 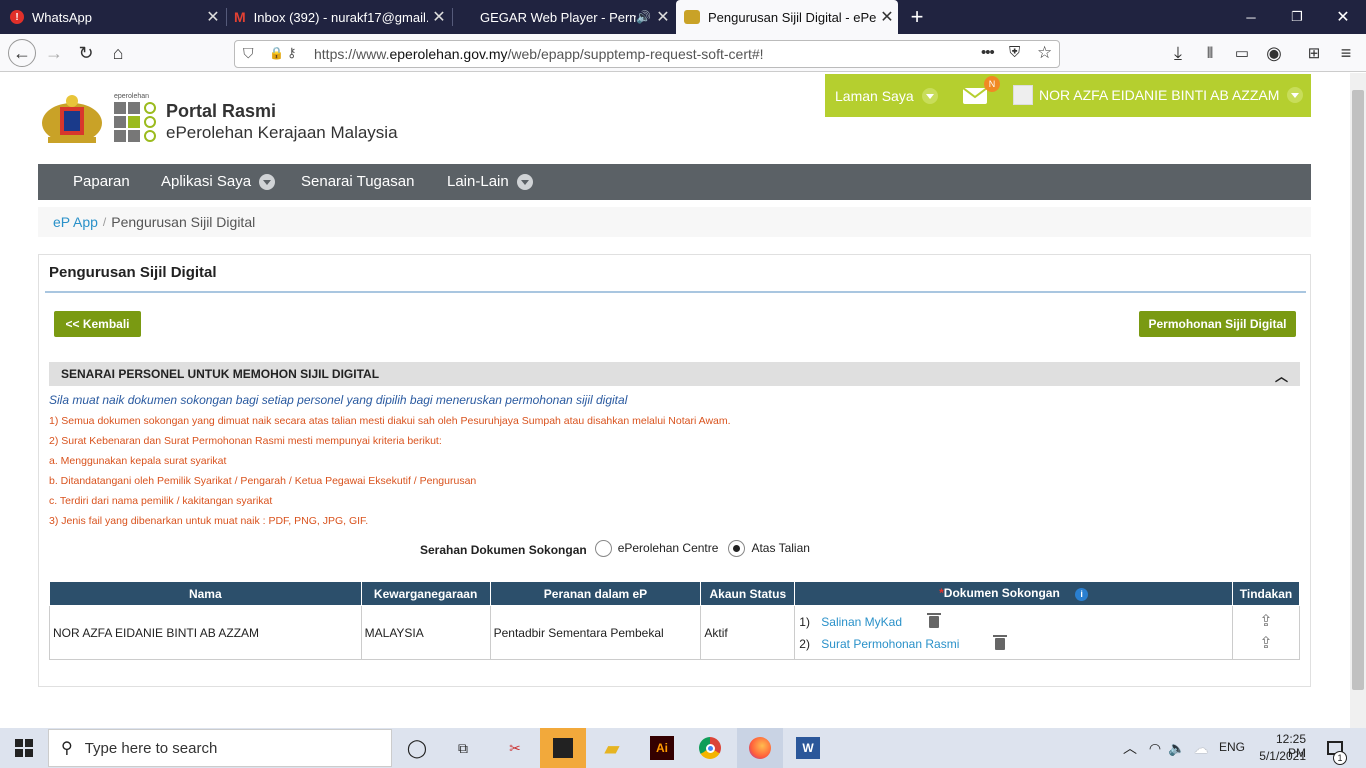 I want to click on library-icon: ⫴, so click(x=1210, y=53).